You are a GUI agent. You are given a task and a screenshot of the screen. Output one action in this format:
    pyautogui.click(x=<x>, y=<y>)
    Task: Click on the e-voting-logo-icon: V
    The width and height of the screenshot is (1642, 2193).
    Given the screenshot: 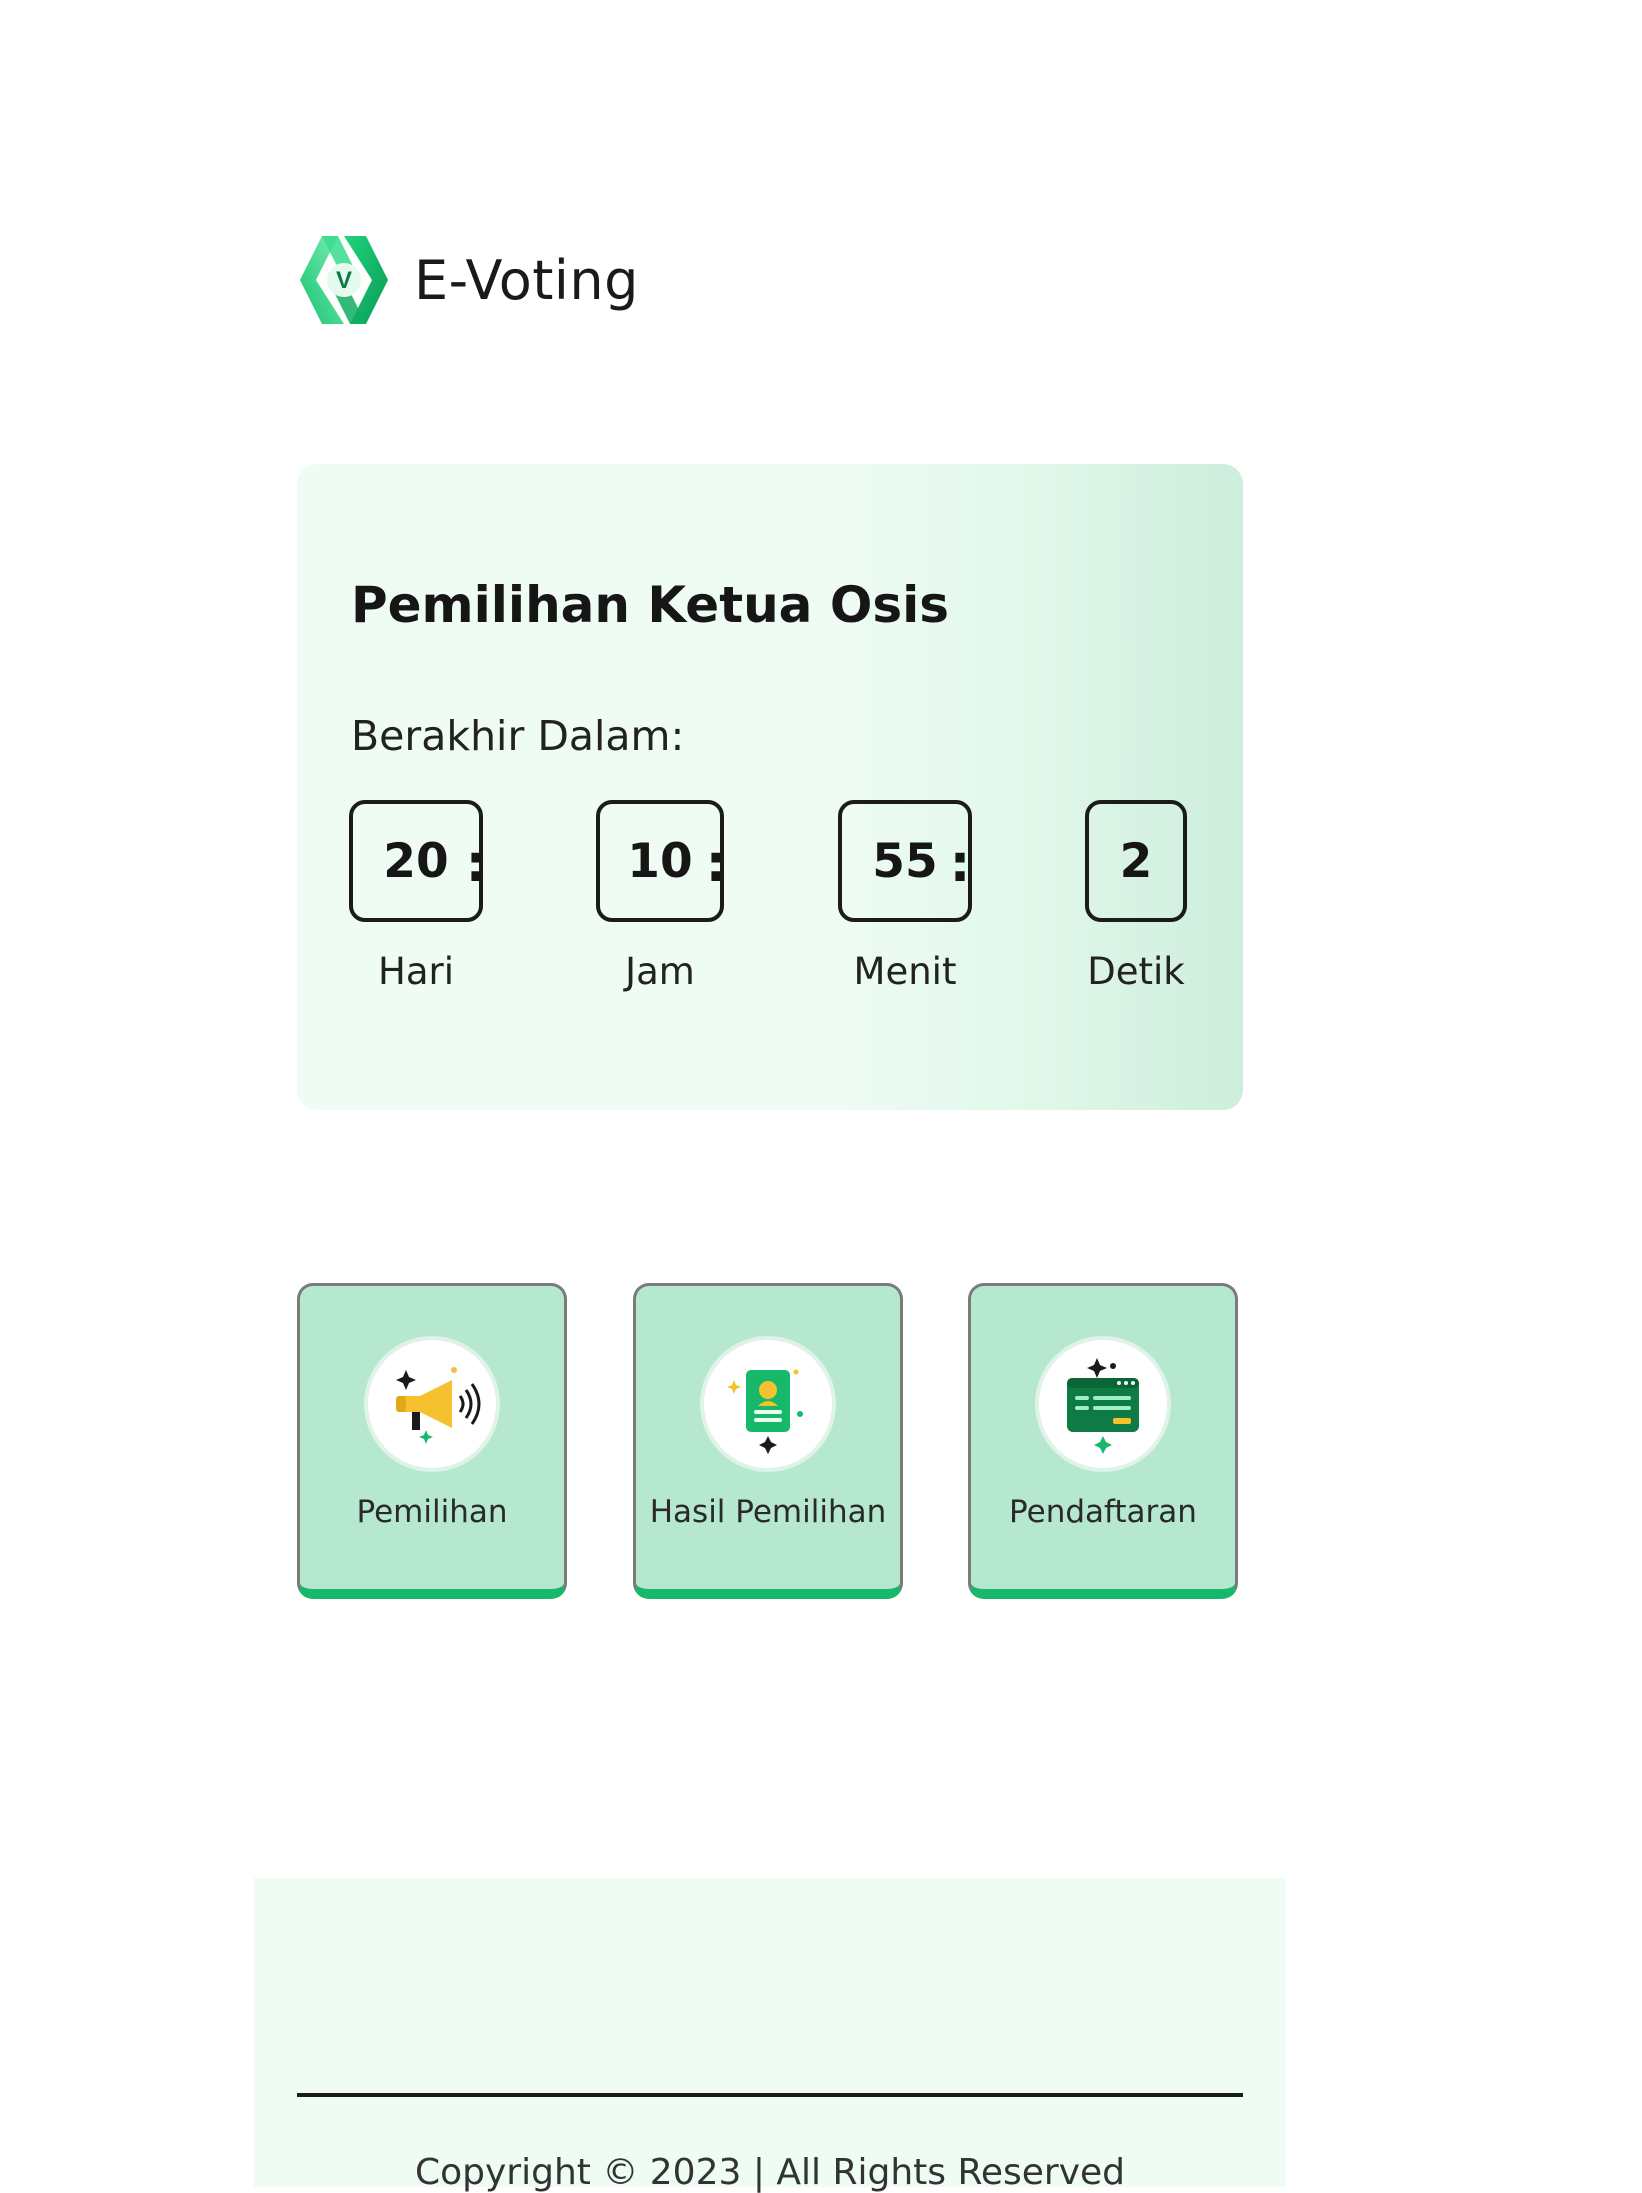 What is the action you would take?
    pyautogui.click(x=344, y=280)
    